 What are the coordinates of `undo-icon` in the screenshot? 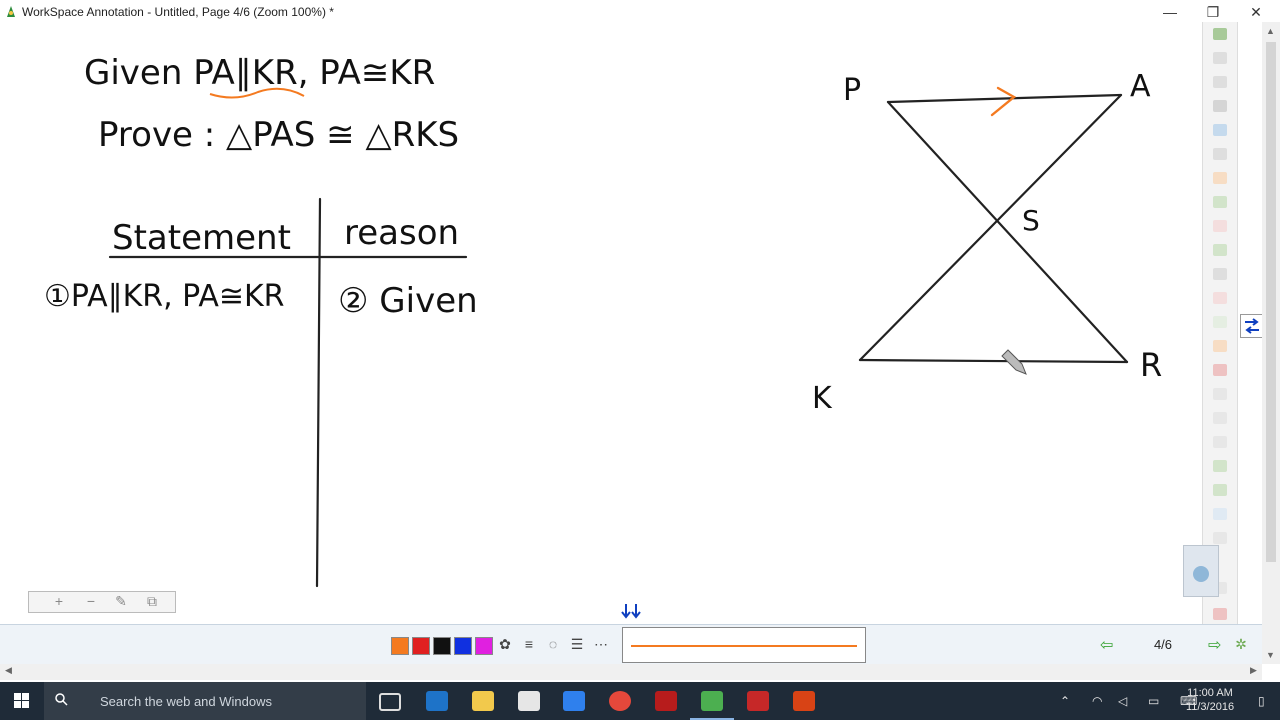 It's located at (1220, 346).